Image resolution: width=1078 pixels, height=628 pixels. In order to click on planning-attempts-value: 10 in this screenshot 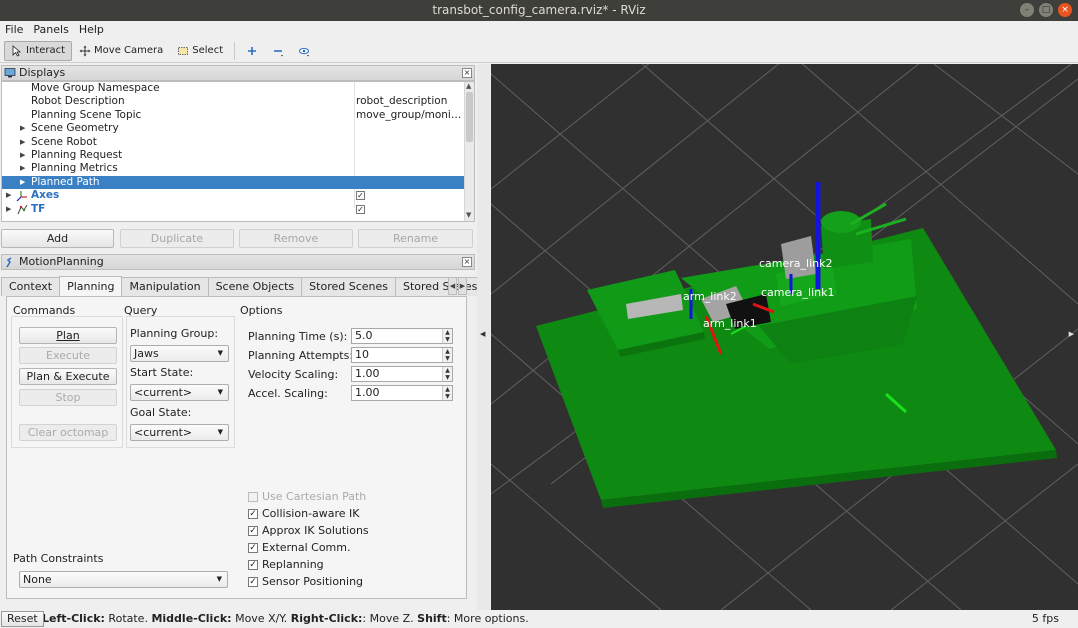, I will do `click(362, 354)`.